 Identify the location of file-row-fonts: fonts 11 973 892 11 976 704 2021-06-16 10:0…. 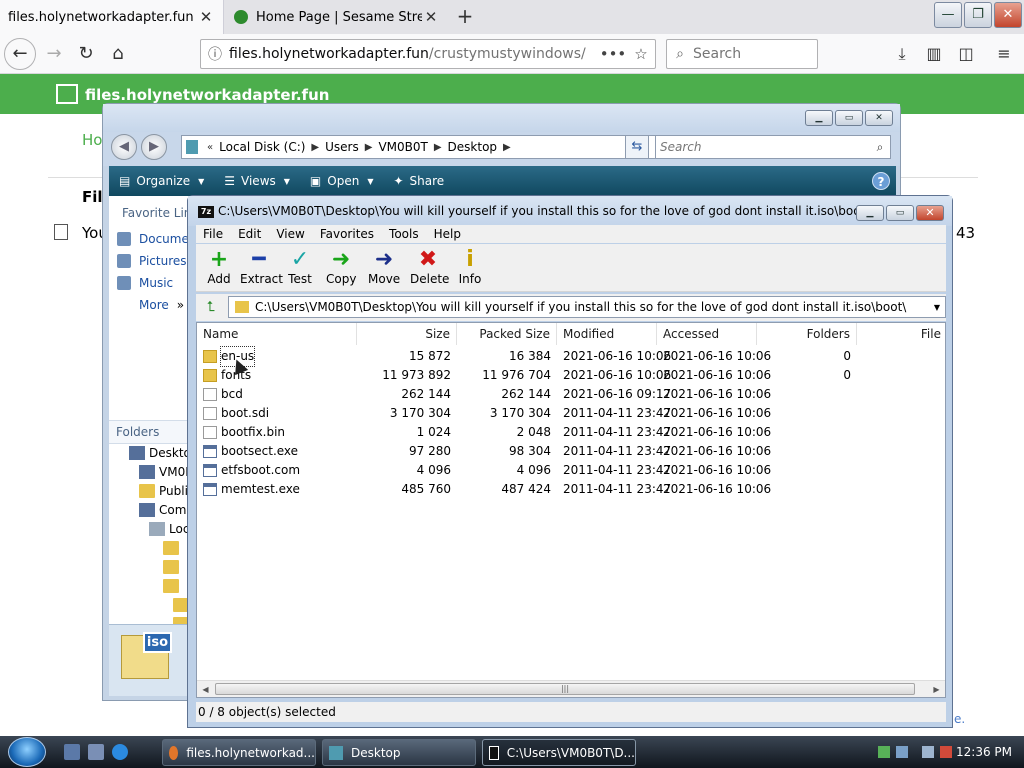
(571, 375).